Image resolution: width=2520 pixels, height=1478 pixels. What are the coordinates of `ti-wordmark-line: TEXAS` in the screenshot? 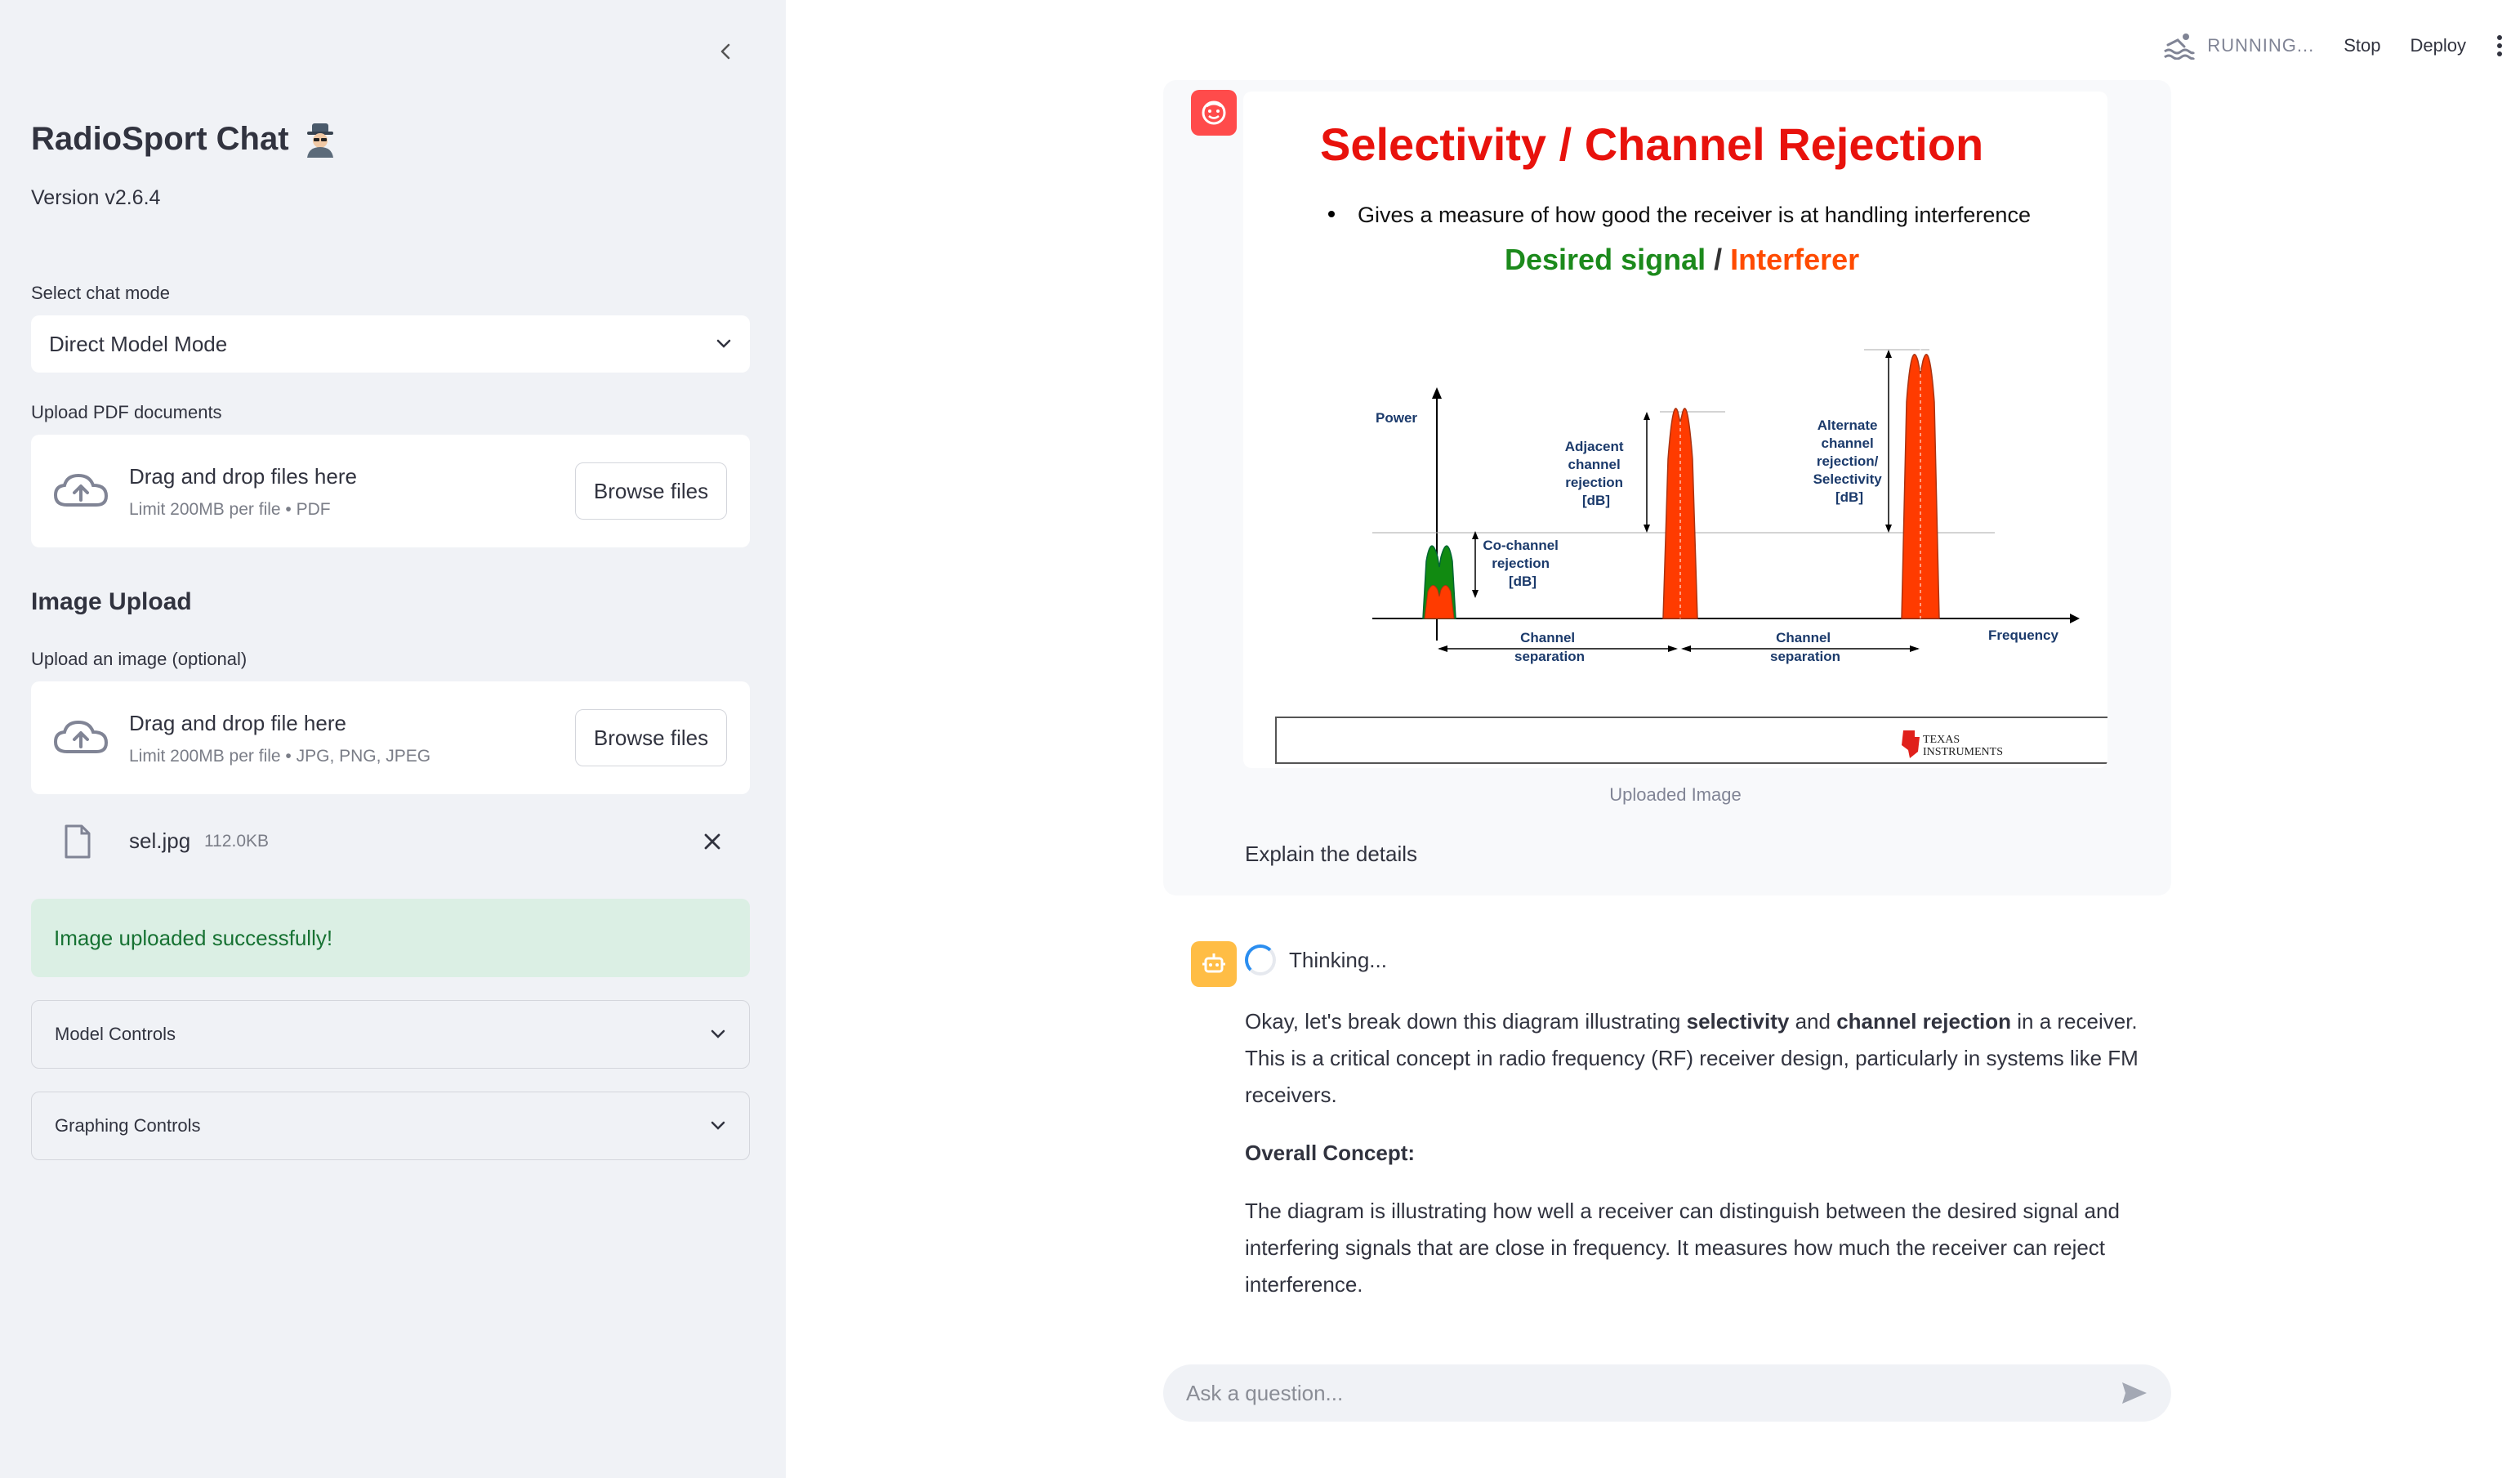 It's located at (1942, 740).